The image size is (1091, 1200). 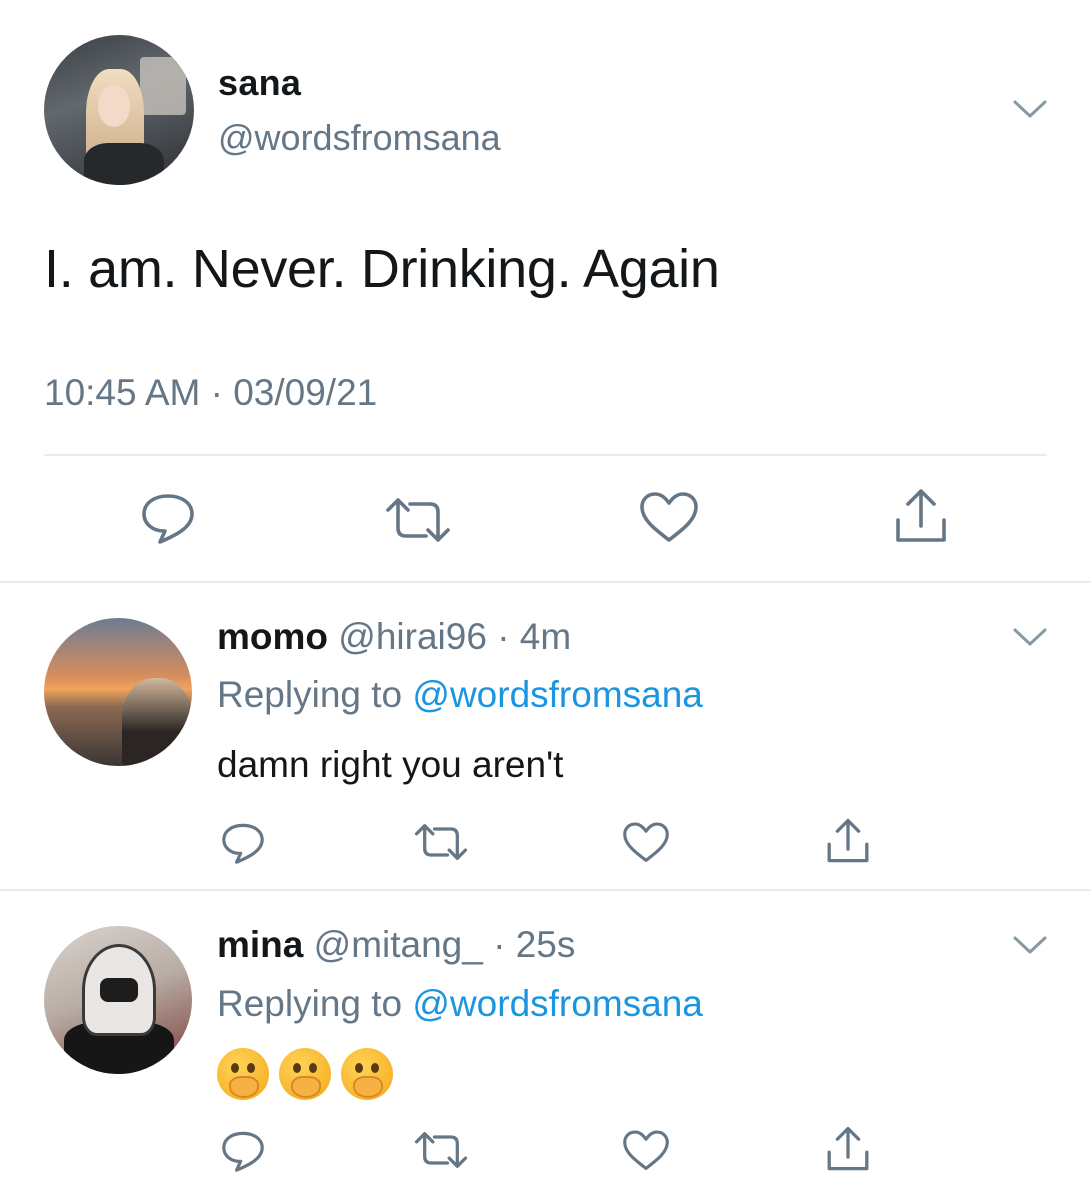 I want to click on handle-and-time: @hirai96 · 4m, so click(x=455, y=636).